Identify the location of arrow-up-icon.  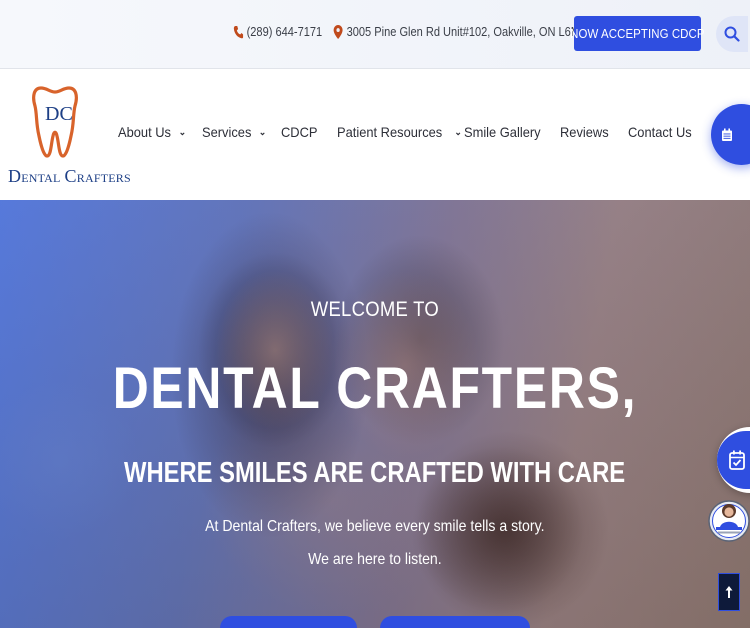
(729, 592).